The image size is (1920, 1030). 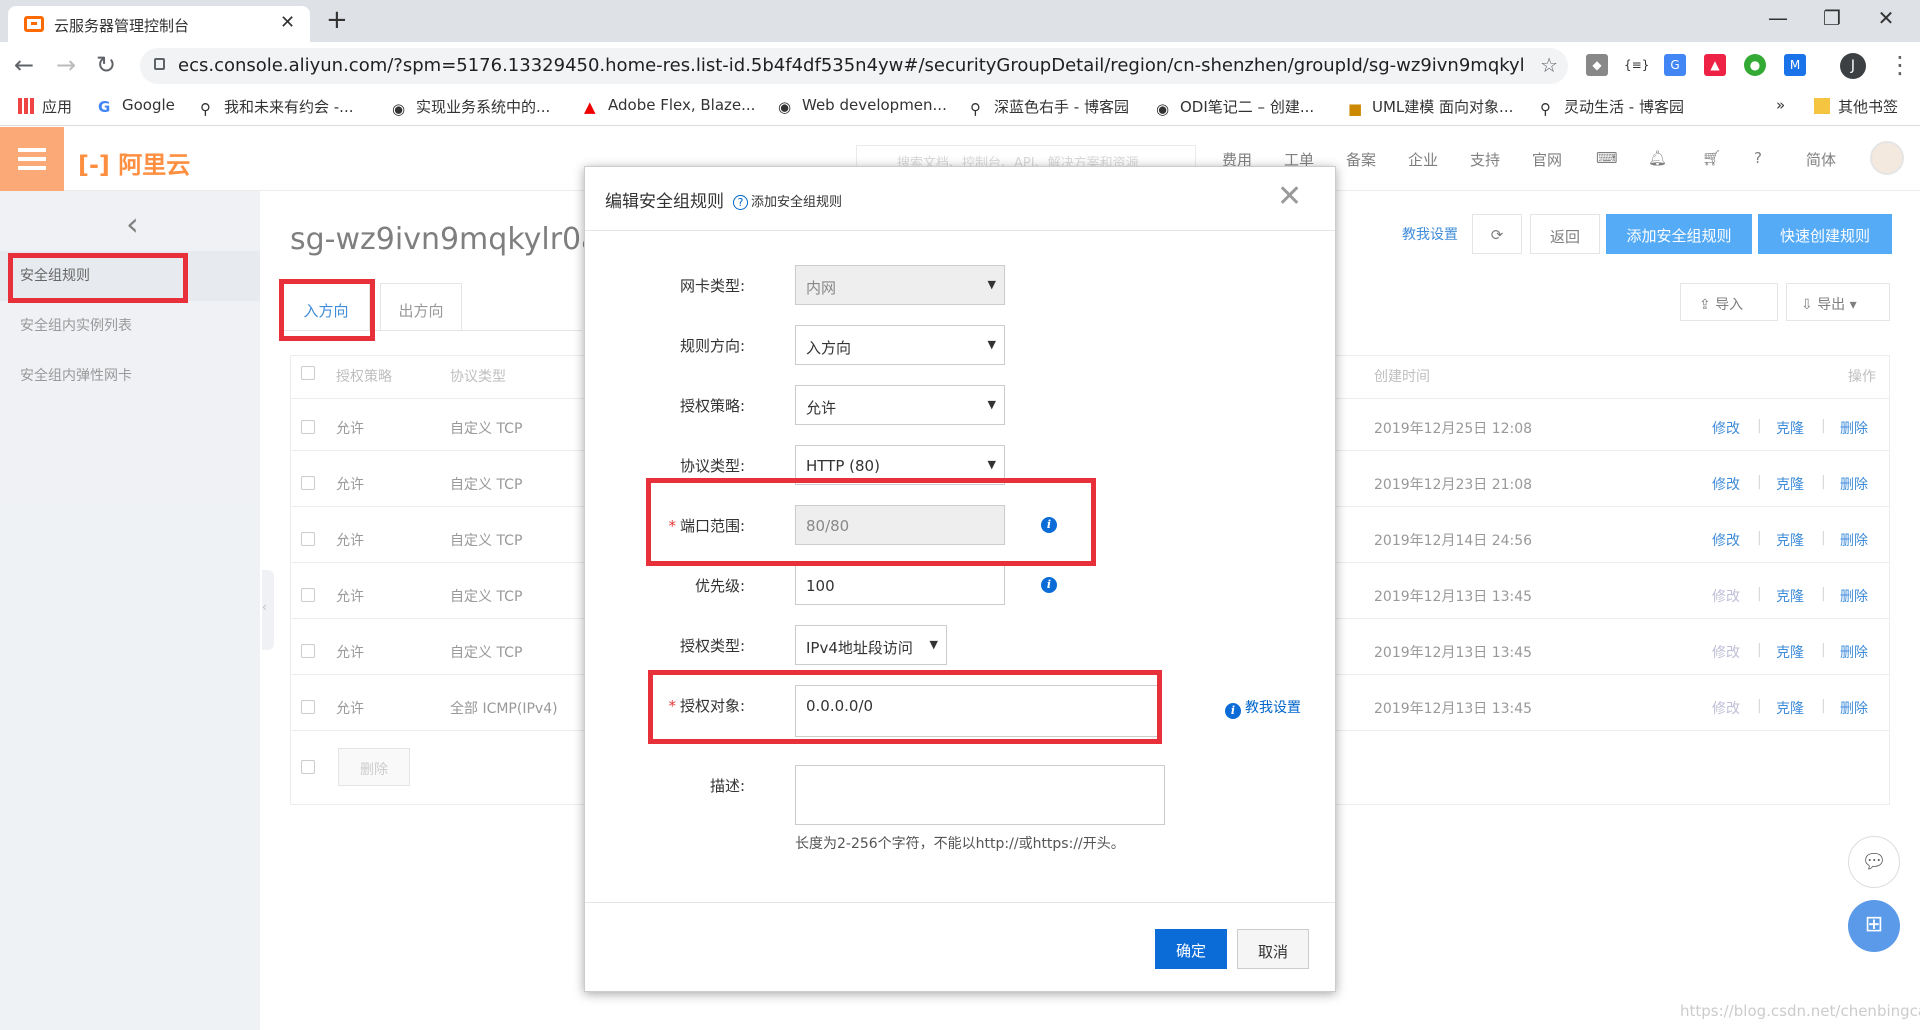 What do you see at coordinates (719, 586) in the screenshot?
I see `priority-label: 优先级:` at bounding box center [719, 586].